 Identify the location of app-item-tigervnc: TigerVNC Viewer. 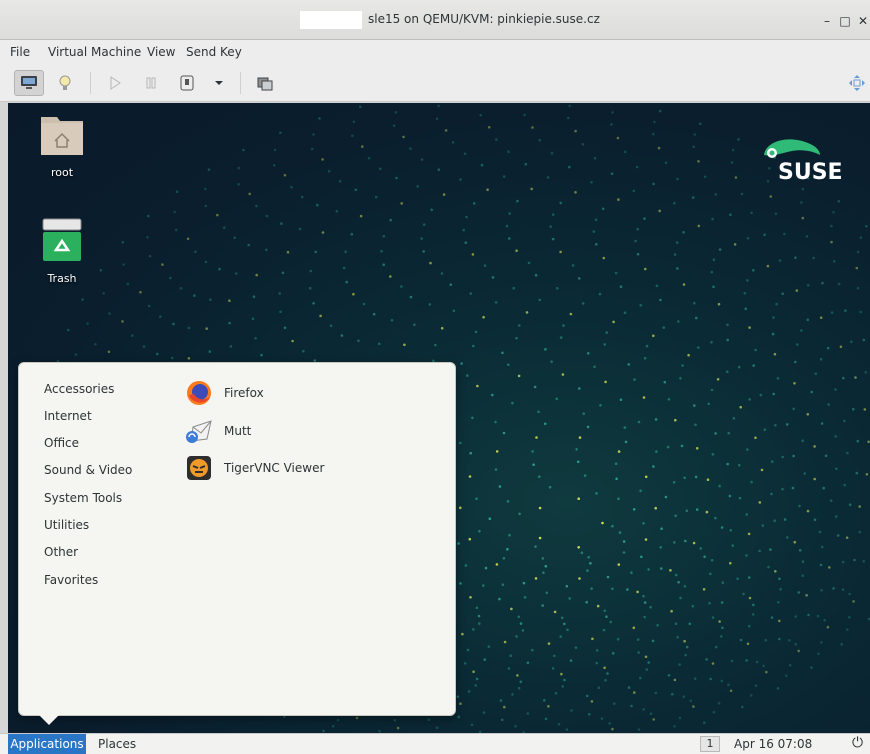
(254, 468).